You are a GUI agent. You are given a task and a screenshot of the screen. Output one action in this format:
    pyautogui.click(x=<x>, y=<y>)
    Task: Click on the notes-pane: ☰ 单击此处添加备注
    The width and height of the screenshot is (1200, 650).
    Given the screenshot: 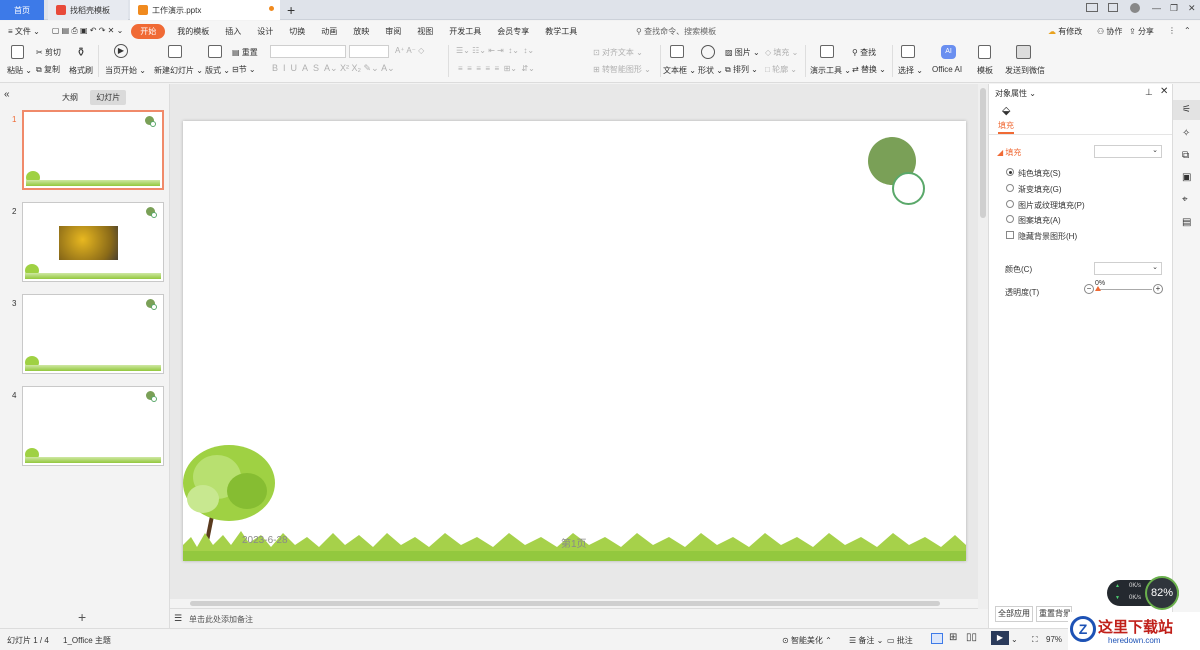 What is the action you would take?
    pyautogui.click(x=574, y=618)
    